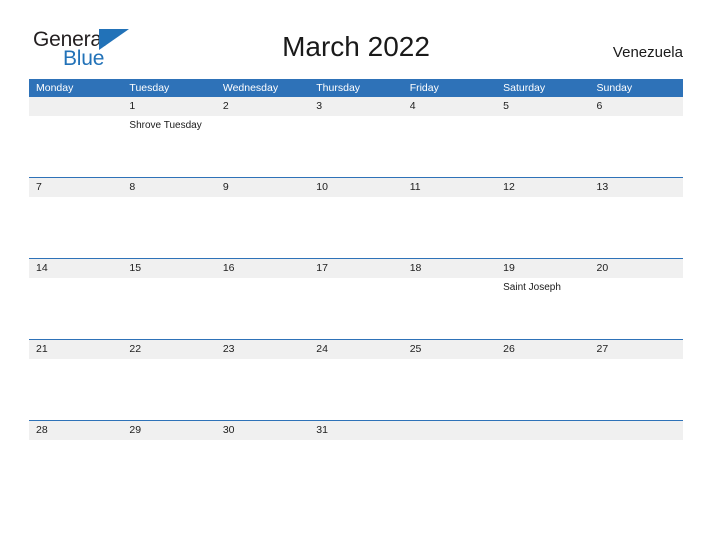  What do you see at coordinates (55, 88) in the screenshot?
I see `weekday-header-monday: Monday` at bounding box center [55, 88].